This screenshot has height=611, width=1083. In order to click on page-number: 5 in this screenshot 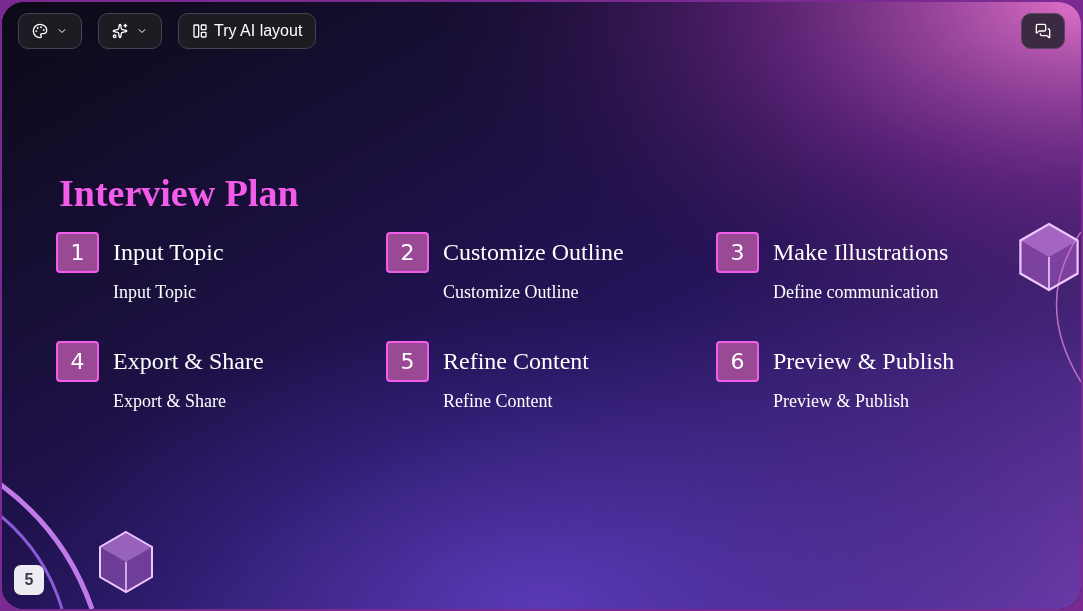, I will do `click(29, 580)`.